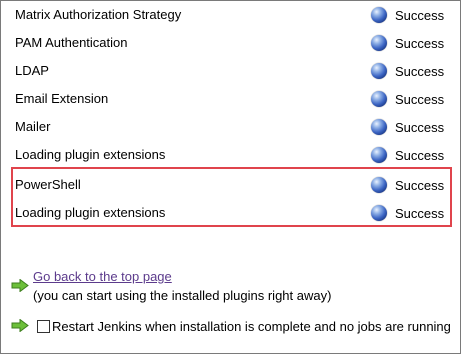 Image resolution: width=461 pixels, height=354 pixels. What do you see at coordinates (48, 184) in the screenshot?
I see `plugin-name: PowerShell` at bounding box center [48, 184].